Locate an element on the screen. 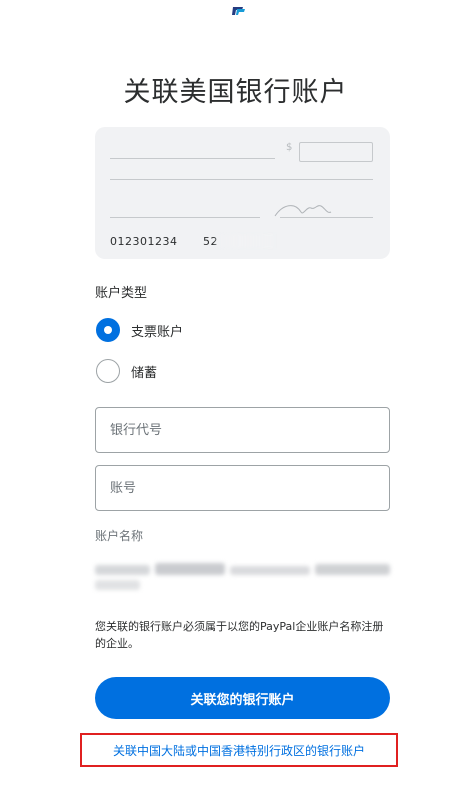 This screenshot has height=785, width=471. link-china-bank-account: 关联中国大陆或中国香港特别行政区的银行账户 is located at coordinates (239, 750).